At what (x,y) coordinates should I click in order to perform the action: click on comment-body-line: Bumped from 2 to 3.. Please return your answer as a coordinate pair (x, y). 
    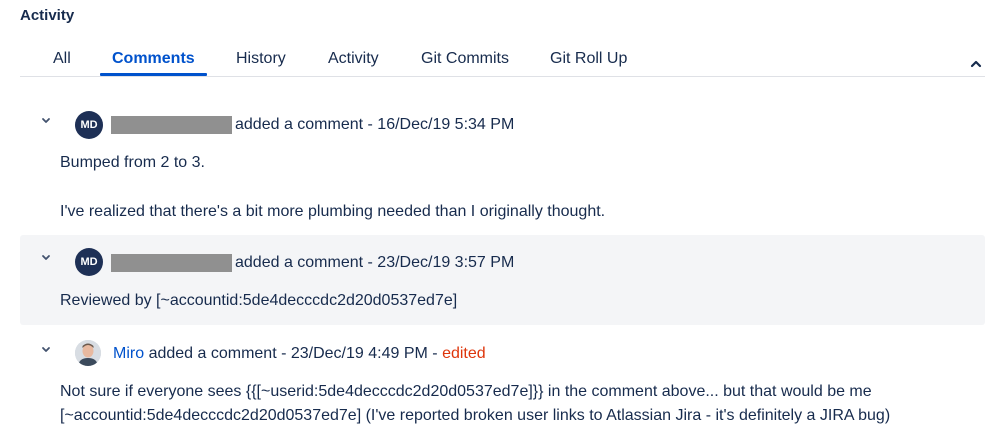
    Looking at the image, I should click on (132, 162).